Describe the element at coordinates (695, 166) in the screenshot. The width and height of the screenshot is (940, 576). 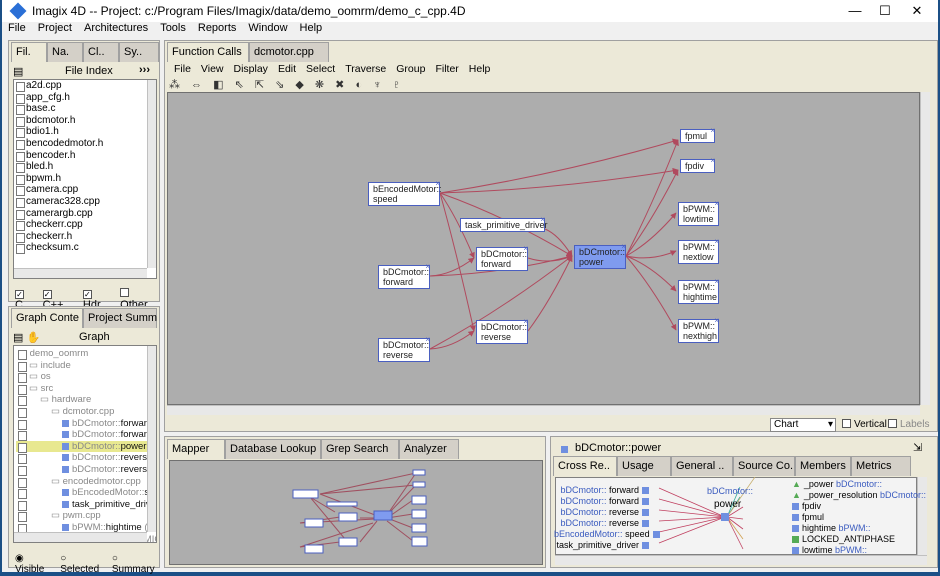
I see `node-label-line: fpdiv` at that location.